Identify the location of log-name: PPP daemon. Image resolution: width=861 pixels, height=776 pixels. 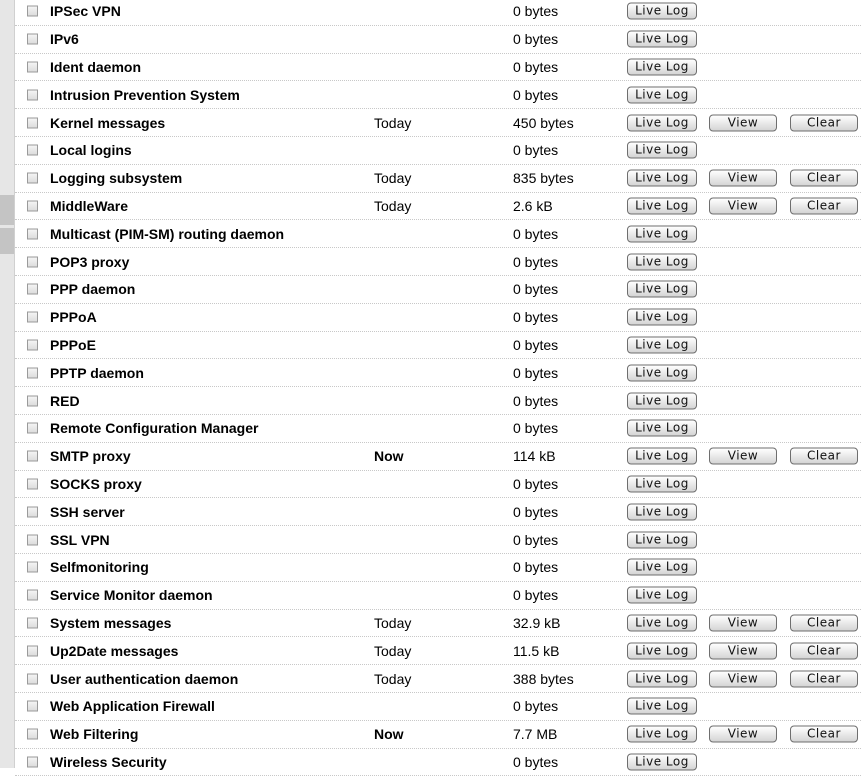
(93, 289).